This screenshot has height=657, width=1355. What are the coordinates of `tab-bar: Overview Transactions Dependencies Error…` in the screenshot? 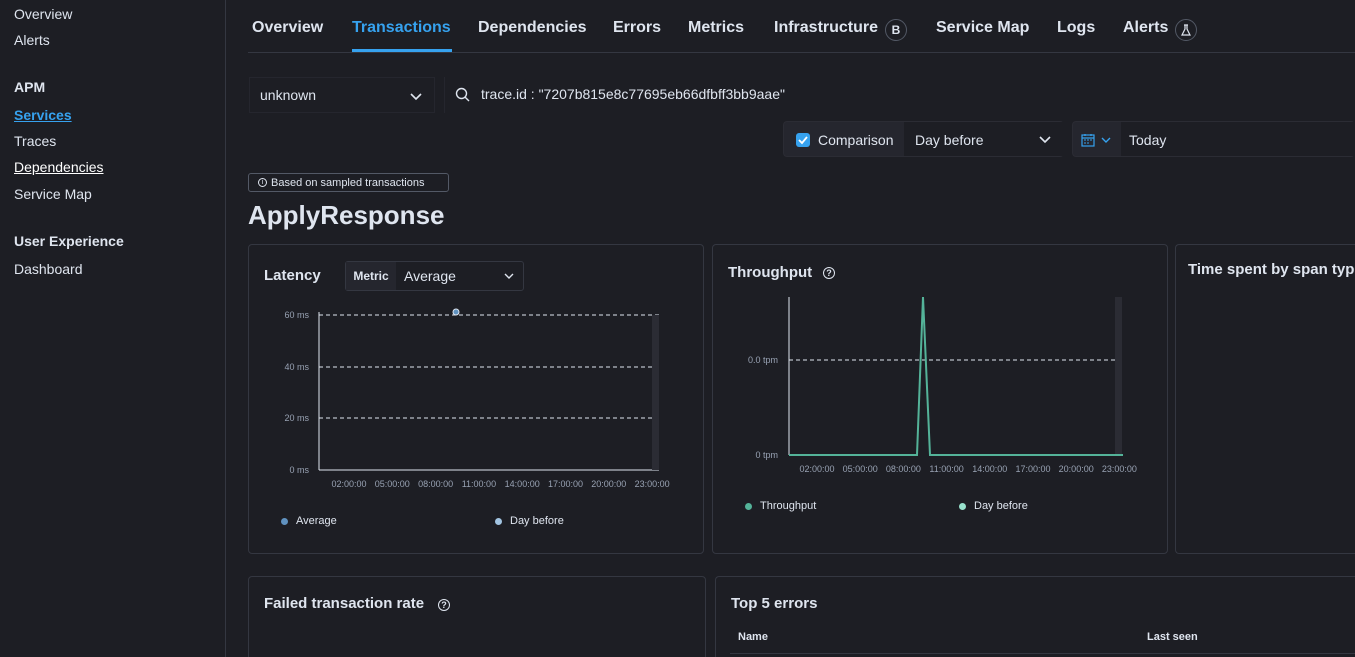 It's located at (801, 26).